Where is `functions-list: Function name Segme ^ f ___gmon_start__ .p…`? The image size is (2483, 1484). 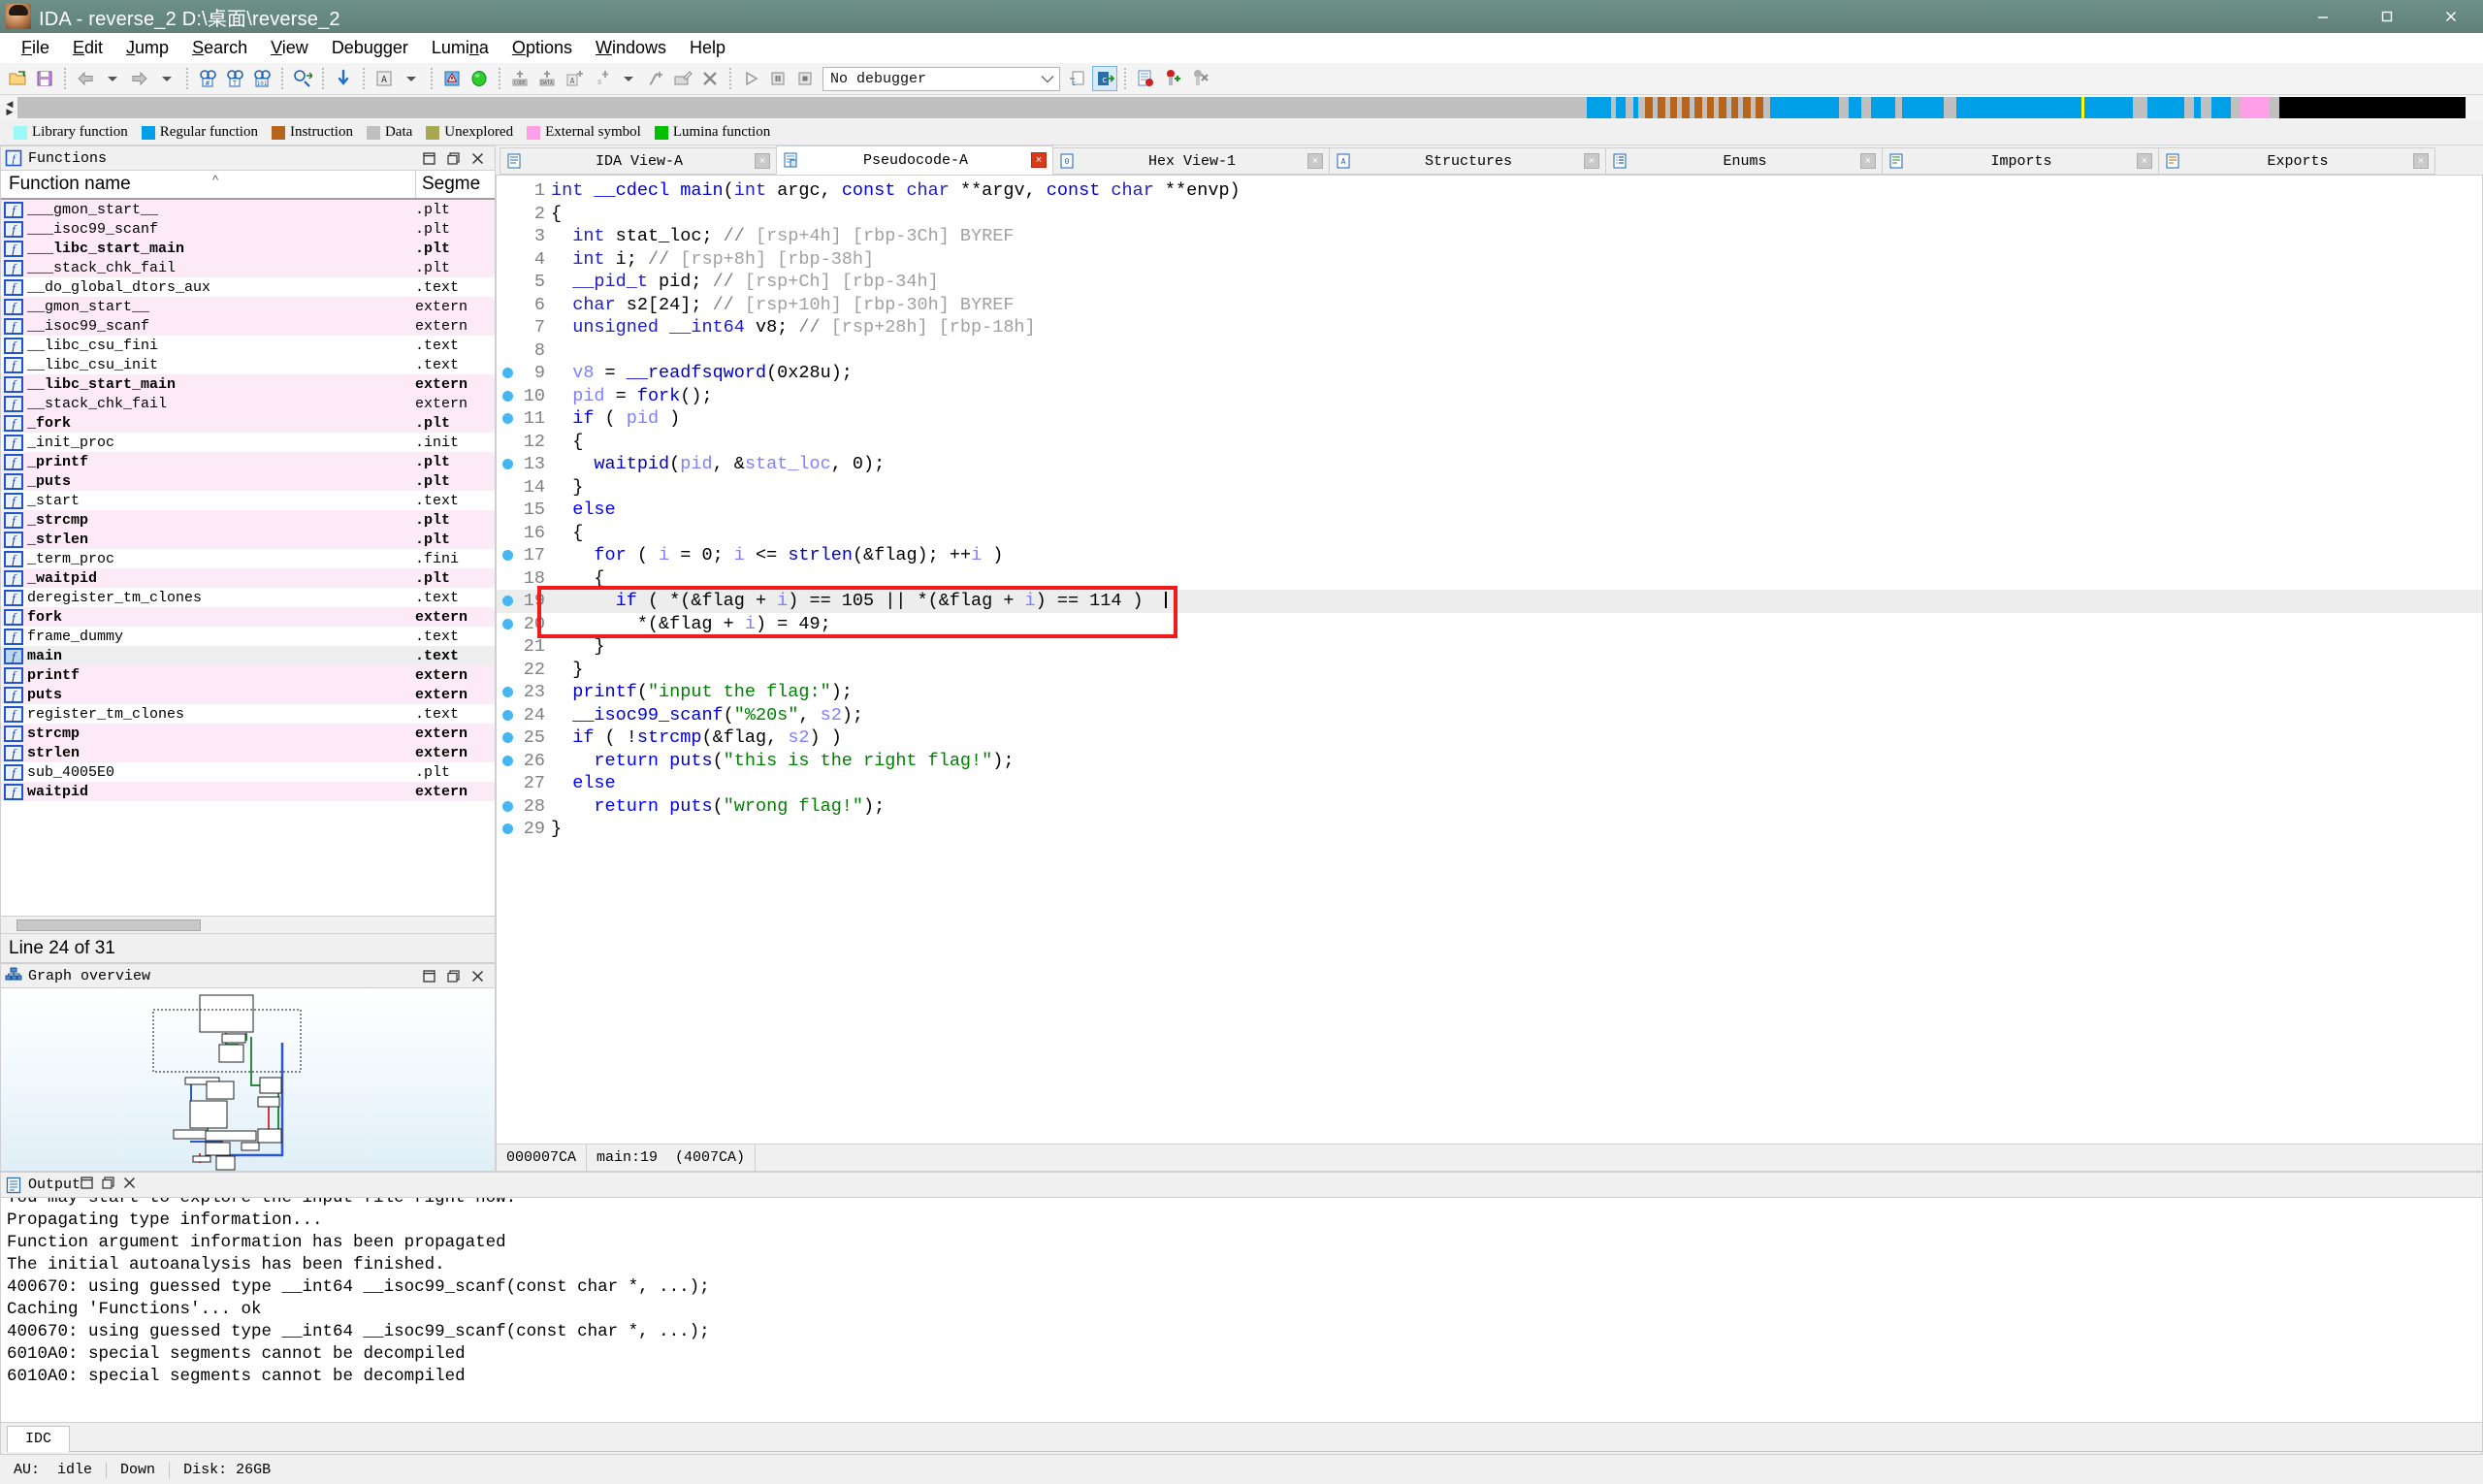 functions-list: Function name Segme ^ f ___gmon_start__ .p… is located at coordinates (248, 544).